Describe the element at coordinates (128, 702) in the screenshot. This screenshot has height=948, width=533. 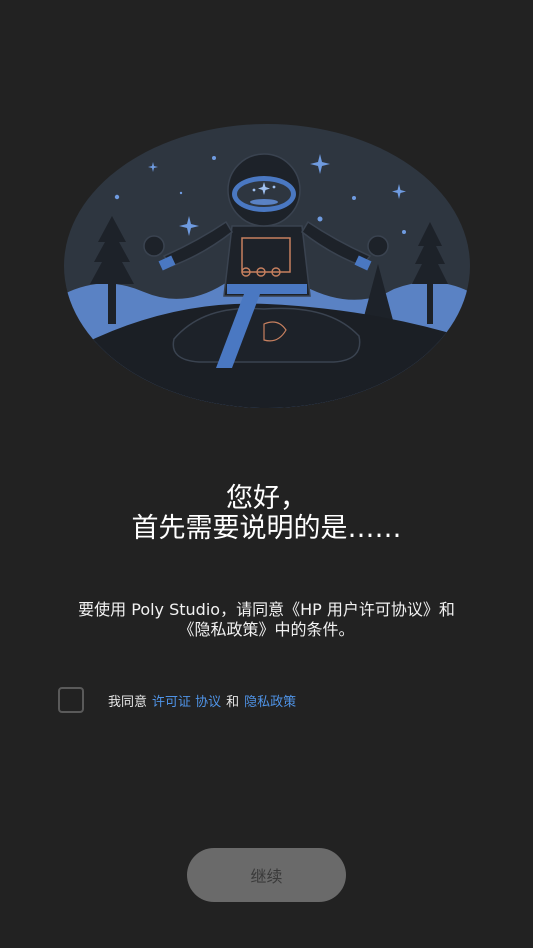
I see `consent-prefix: 我同意` at that location.